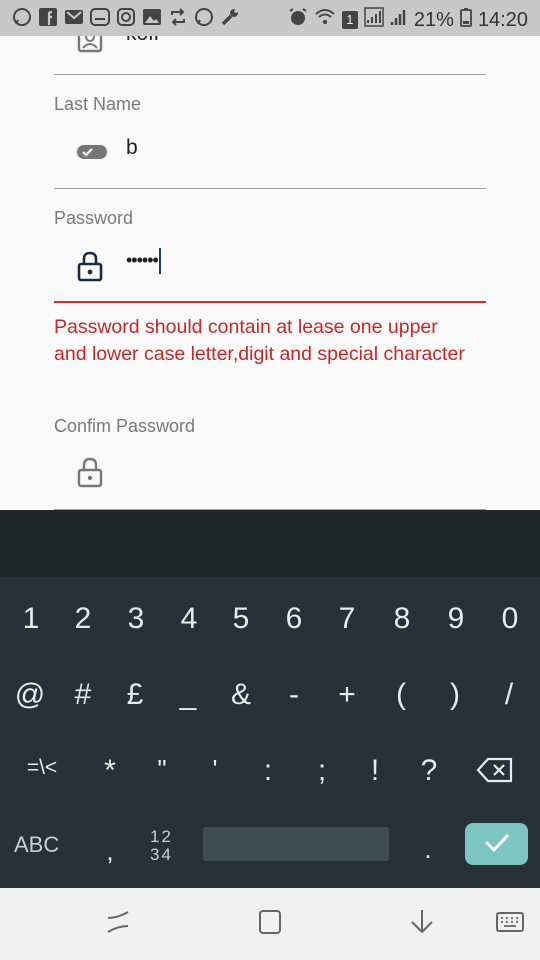 The image size is (540, 960). What do you see at coordinates (36, 845) in the screenshot?
I see `abc-key: ABC` at bounding box center [36, 845].